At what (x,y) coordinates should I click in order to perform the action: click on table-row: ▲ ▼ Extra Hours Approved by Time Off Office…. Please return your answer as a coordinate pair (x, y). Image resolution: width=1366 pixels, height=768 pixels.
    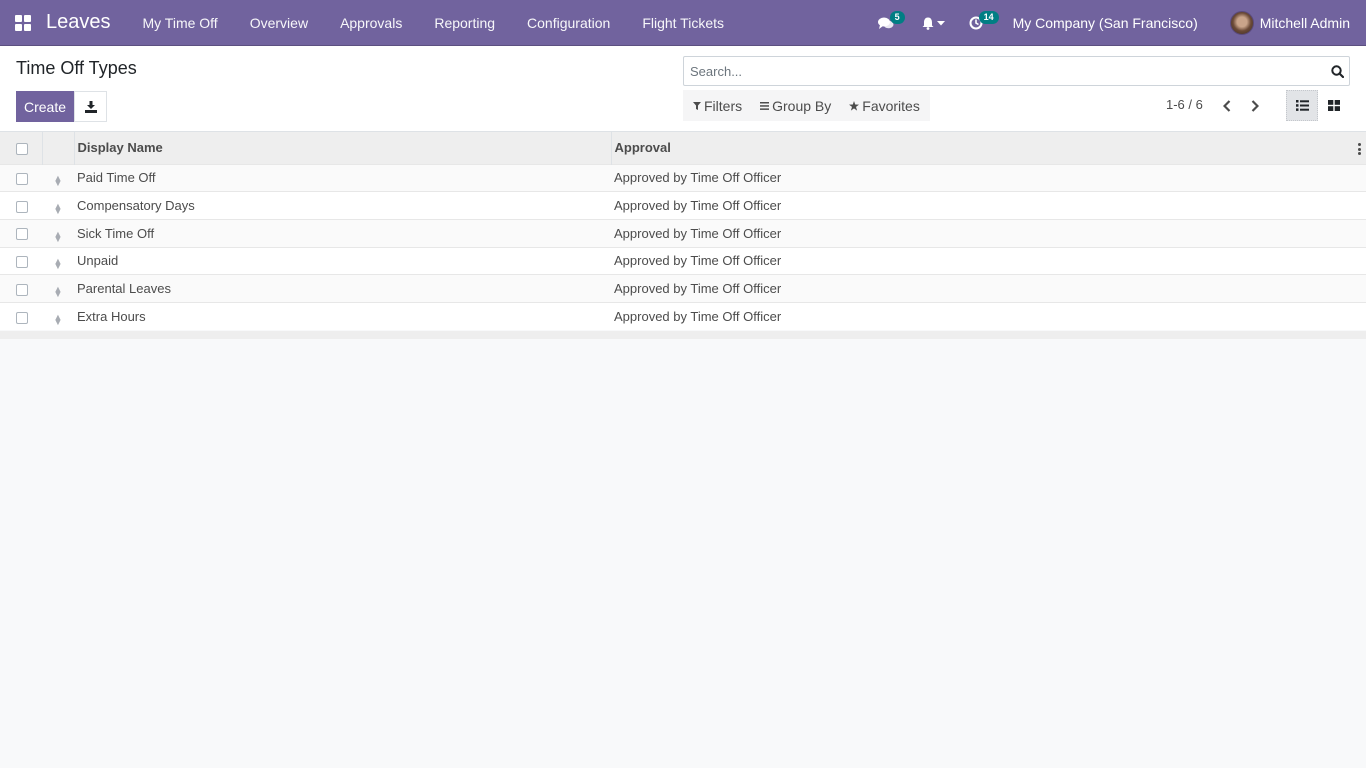
    Looking at the image, I should click on (683, 316).